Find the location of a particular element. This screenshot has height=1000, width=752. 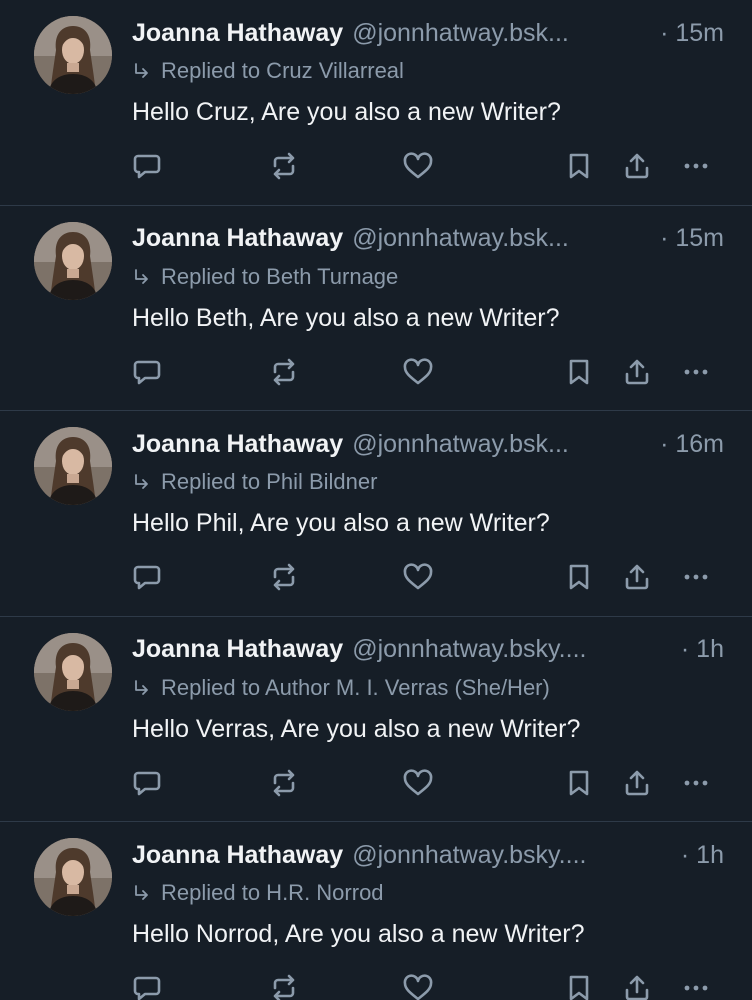

reply-context: Replied to Phil Bildner is located at coordinates (254, 482).